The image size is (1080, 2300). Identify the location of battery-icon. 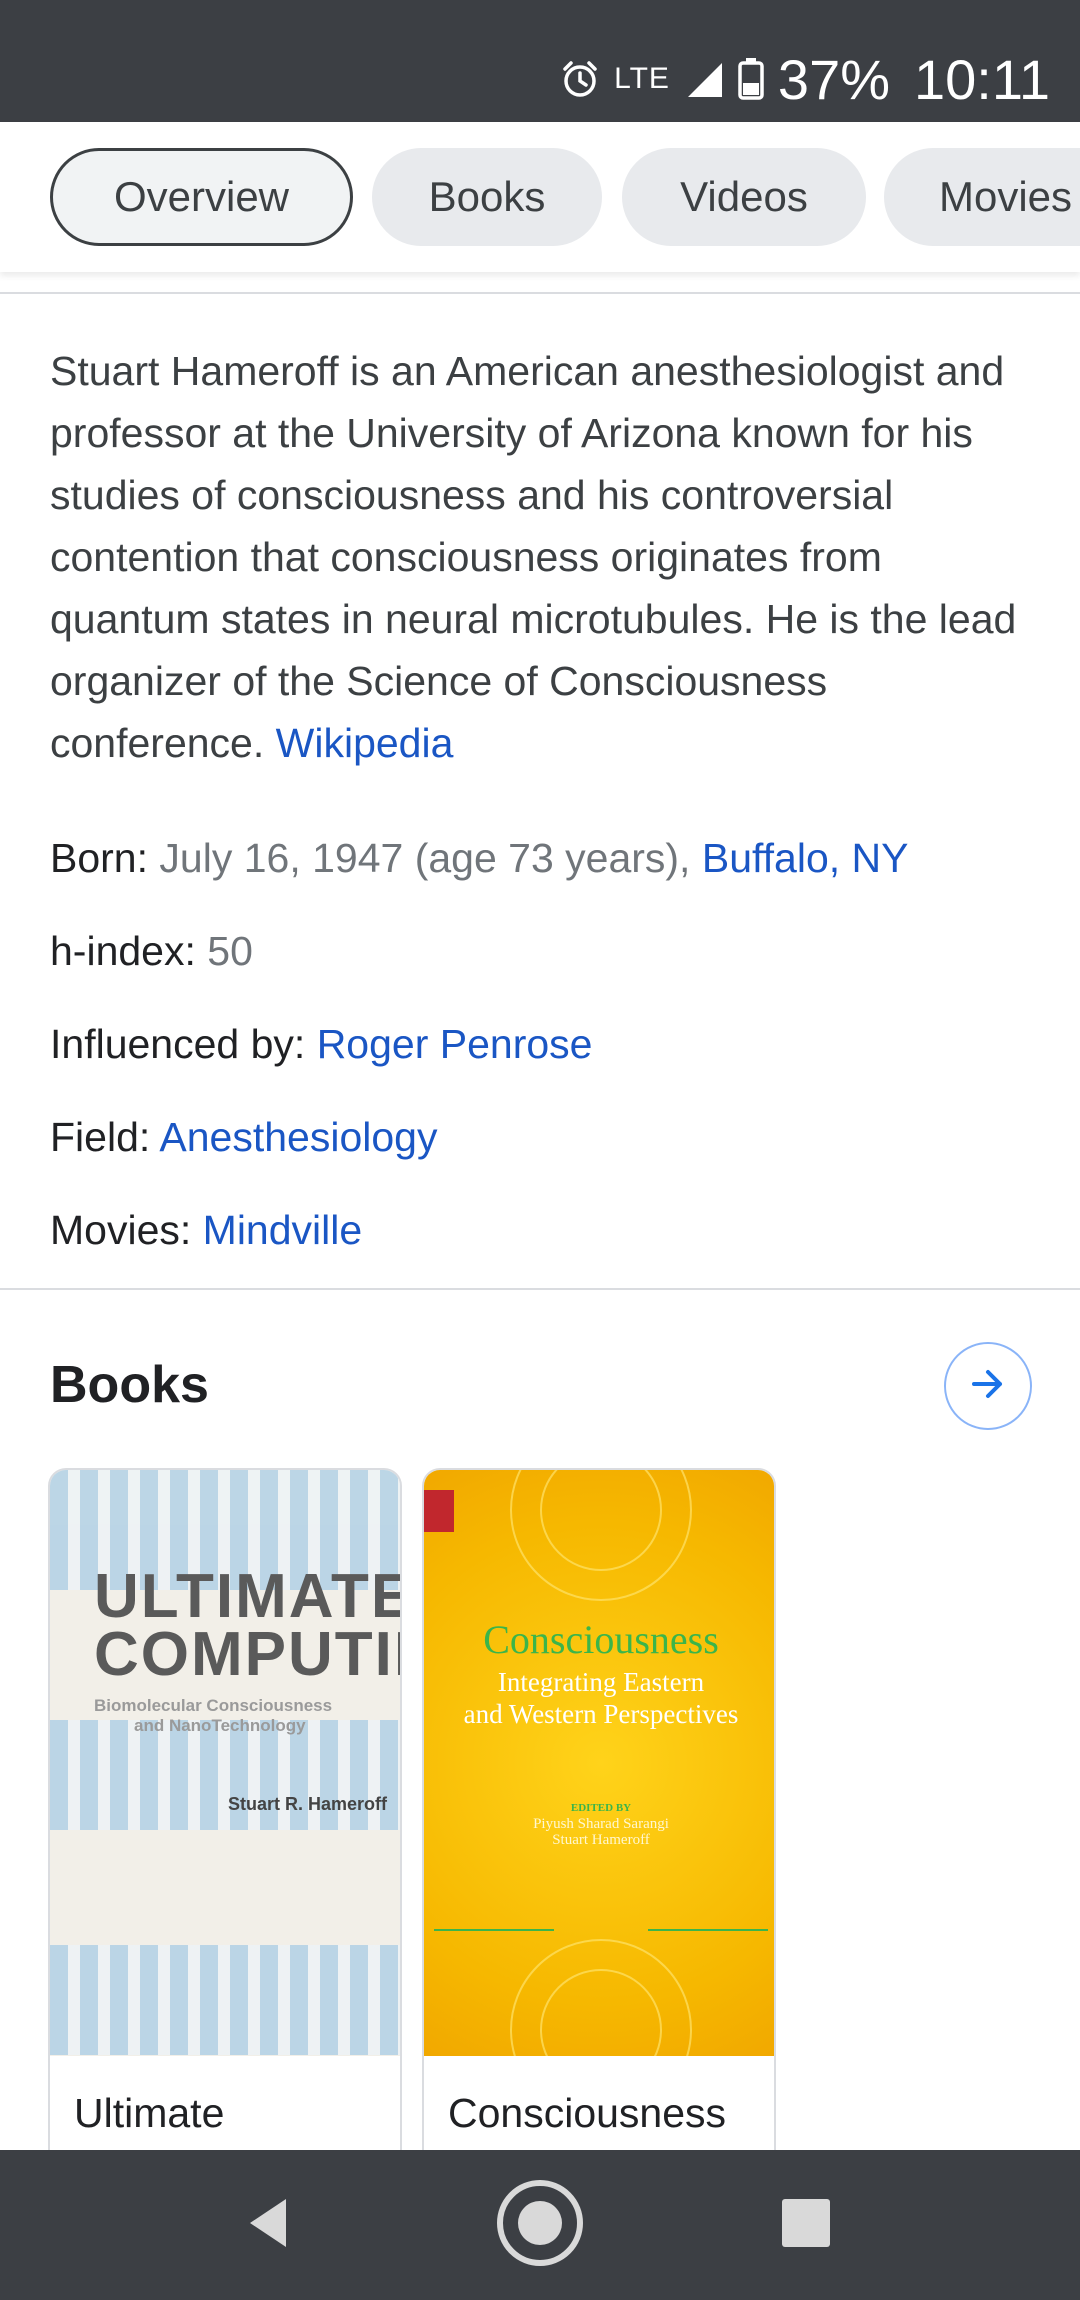
(751, 79).